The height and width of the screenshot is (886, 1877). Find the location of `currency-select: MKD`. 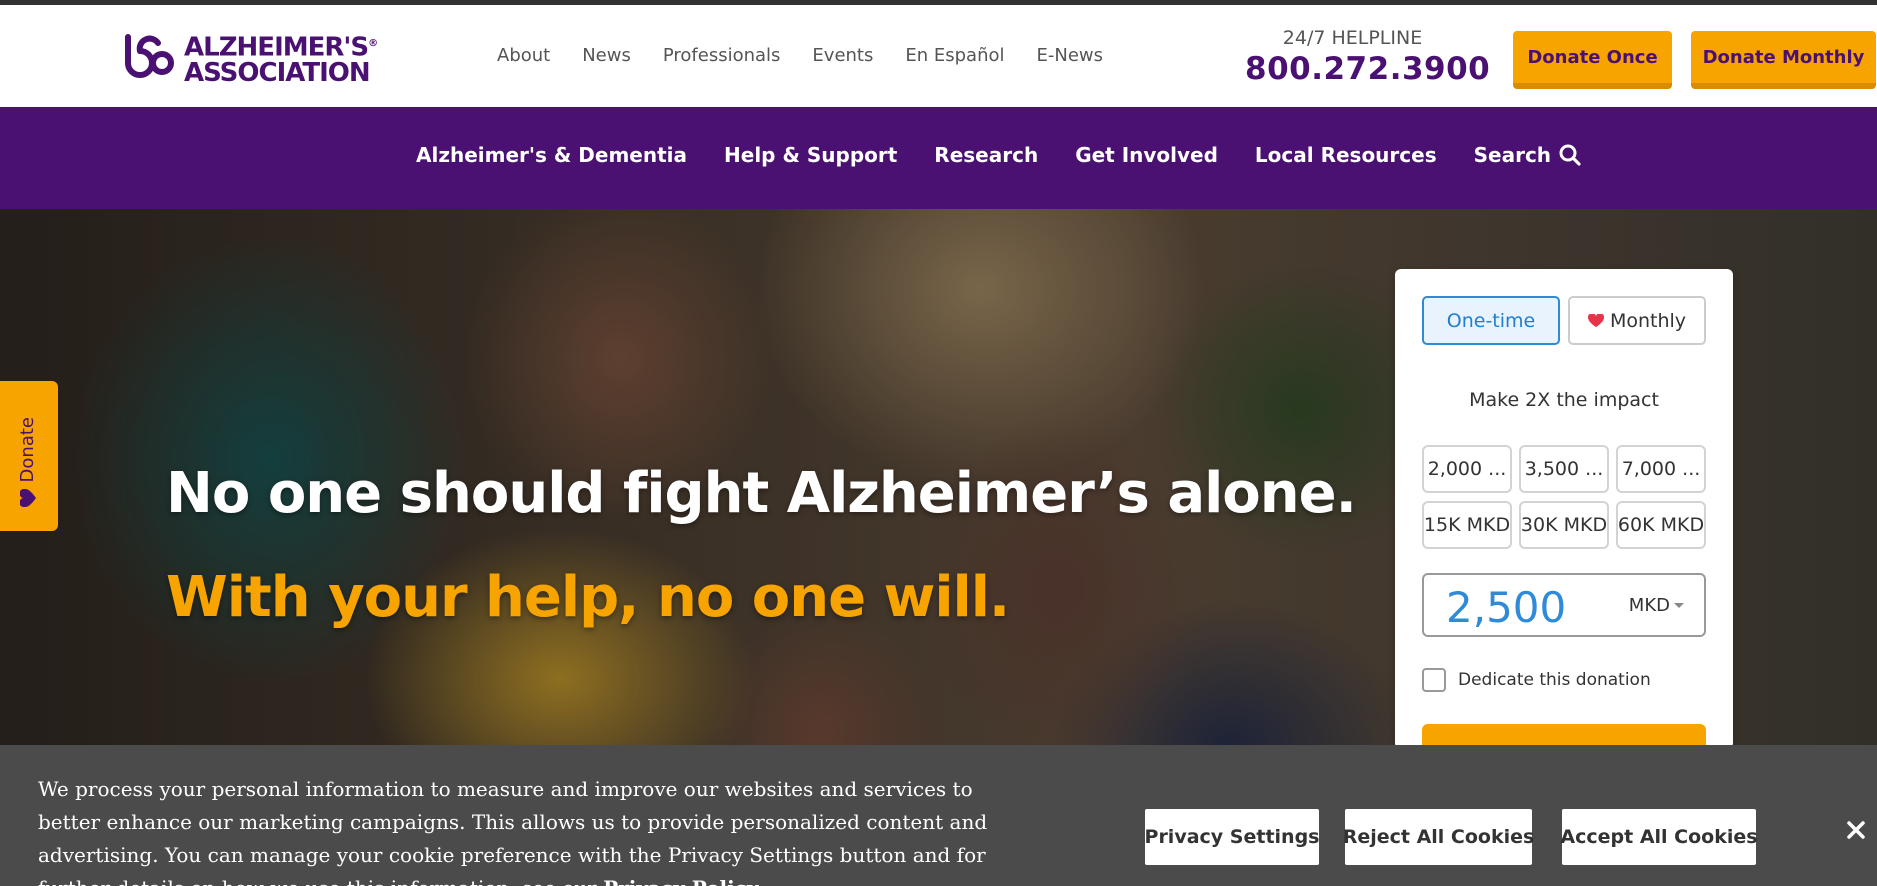

currency-select: MKD is located at coordinates (1656, 605).